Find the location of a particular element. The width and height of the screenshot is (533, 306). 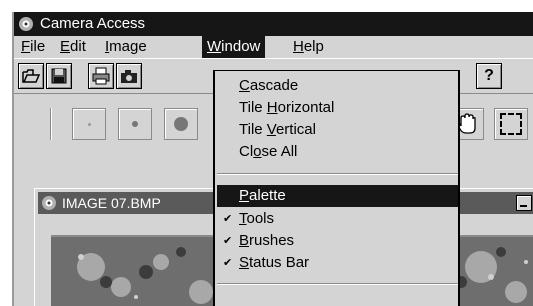

menu-image: Image is located at coordinates (126, 47).